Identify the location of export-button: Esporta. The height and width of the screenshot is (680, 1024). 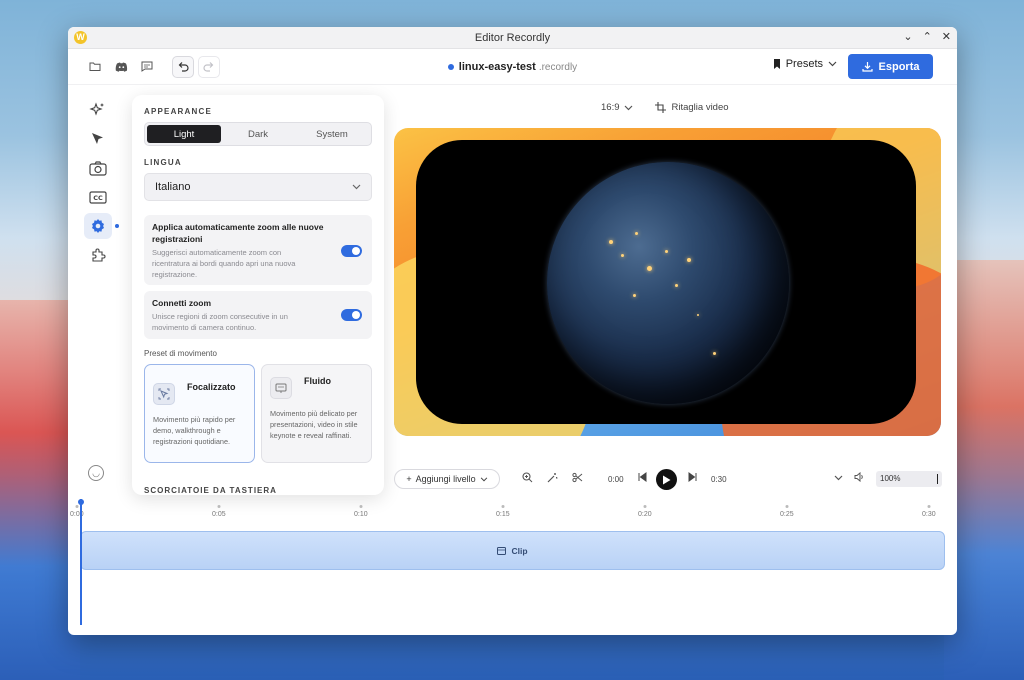
(890, 66).